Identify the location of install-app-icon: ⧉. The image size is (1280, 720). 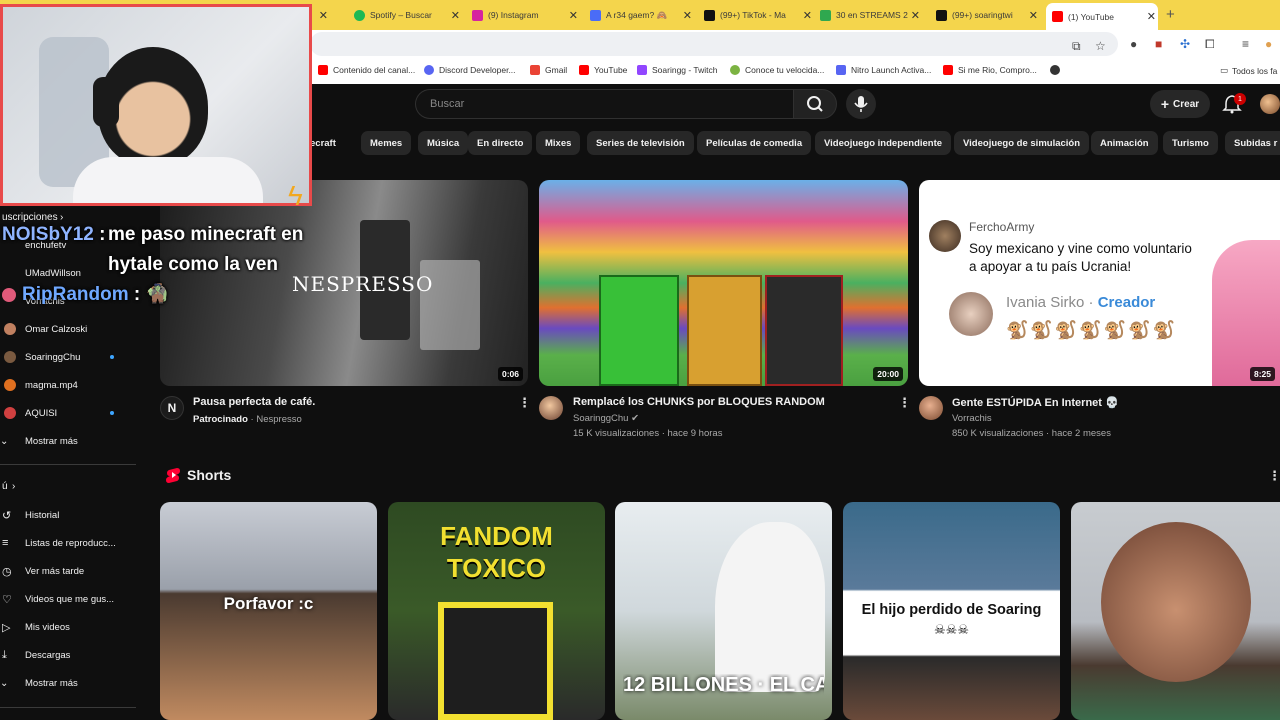
(1076, 46).